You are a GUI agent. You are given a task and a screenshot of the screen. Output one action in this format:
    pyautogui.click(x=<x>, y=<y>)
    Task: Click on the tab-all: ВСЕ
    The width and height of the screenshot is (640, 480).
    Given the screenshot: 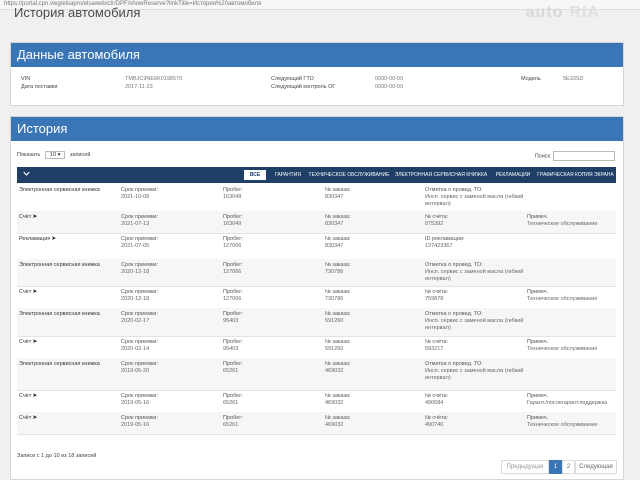 What is the action you would take?
    pyautogui.click(x=255, y=175)
    